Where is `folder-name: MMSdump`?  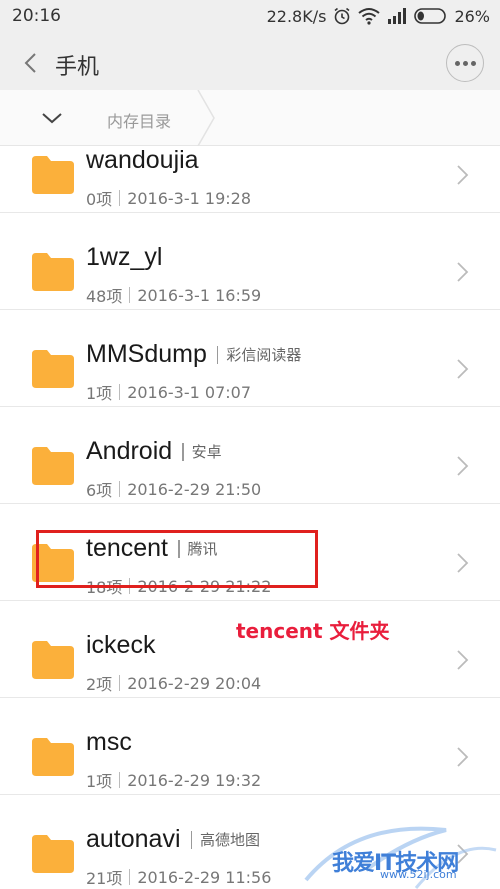
folder-name: MMSdump is located at coordinates (146, 354).